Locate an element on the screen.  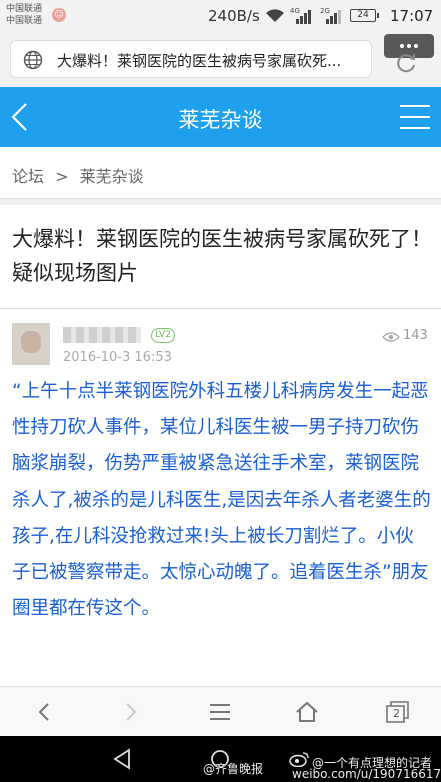
net-speed: 240B/s is located at coordinates (234, 16).